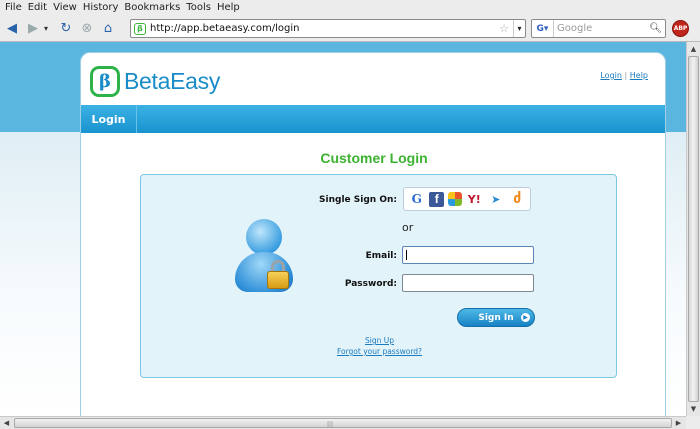 The image size is (700, 429). I want to click on search-engine-selector: G▾, so click(543, 28).